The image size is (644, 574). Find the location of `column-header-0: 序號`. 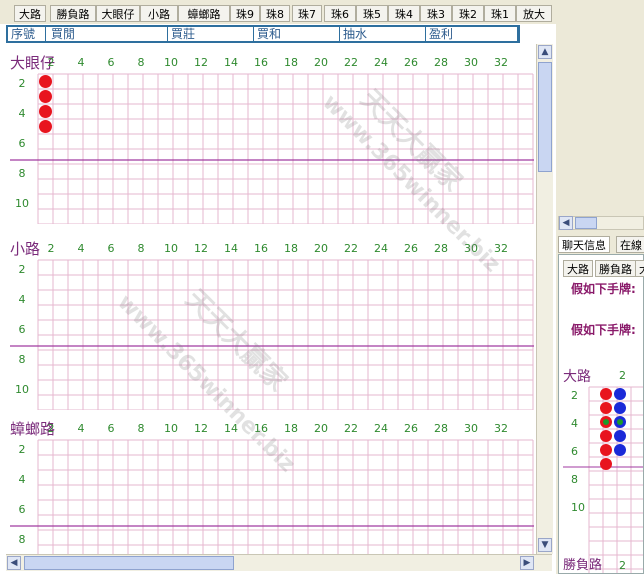

column-header-0: 序號 is located at coordinates (27, 34).